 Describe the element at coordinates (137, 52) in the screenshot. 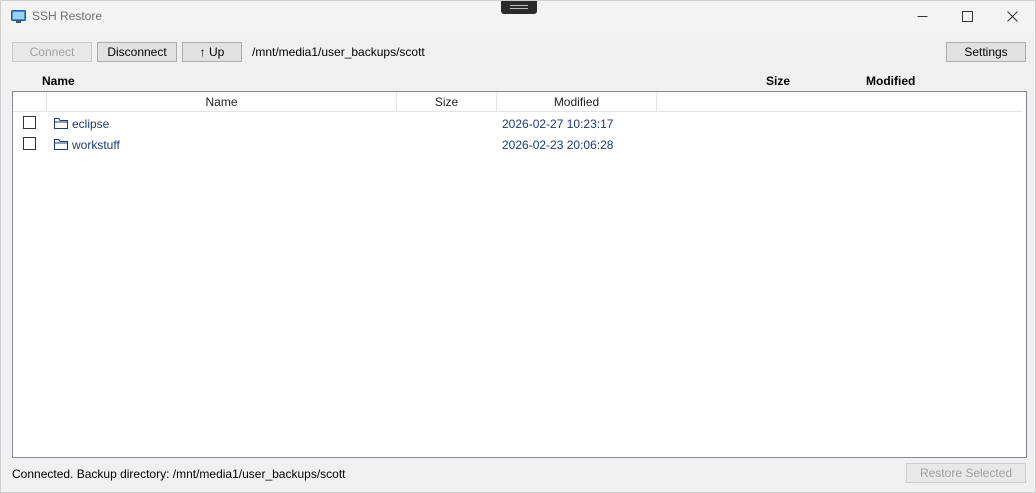

I see `disconnect-button: Disconnect` at that location.